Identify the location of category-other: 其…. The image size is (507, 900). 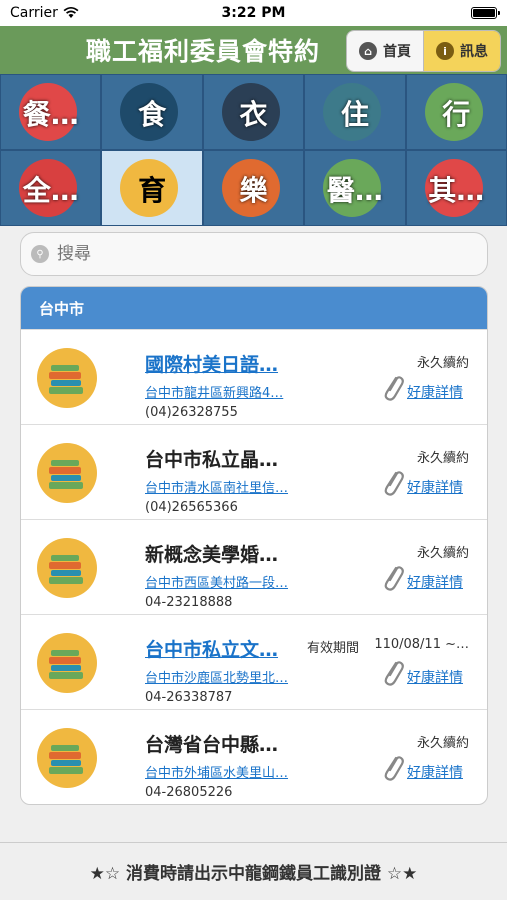
(456, 188).